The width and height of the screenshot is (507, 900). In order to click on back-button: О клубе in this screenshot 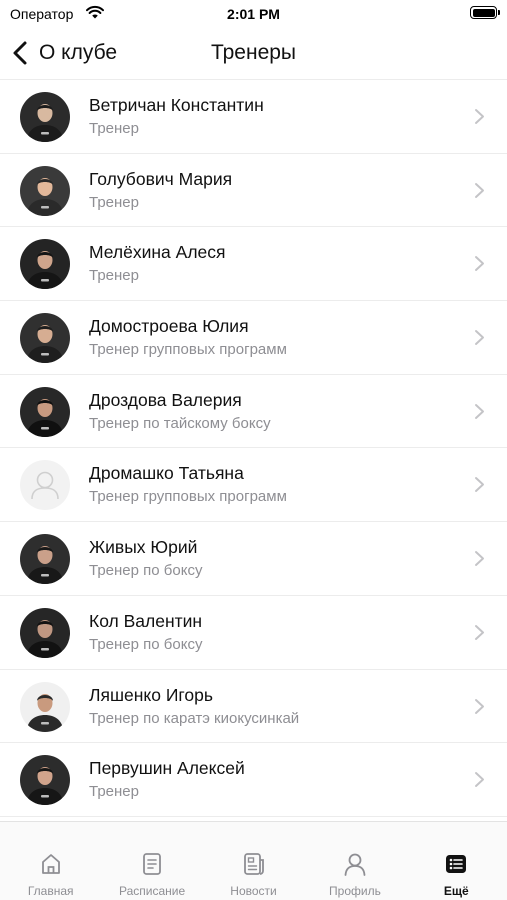, I will do `click(63, 53)`.